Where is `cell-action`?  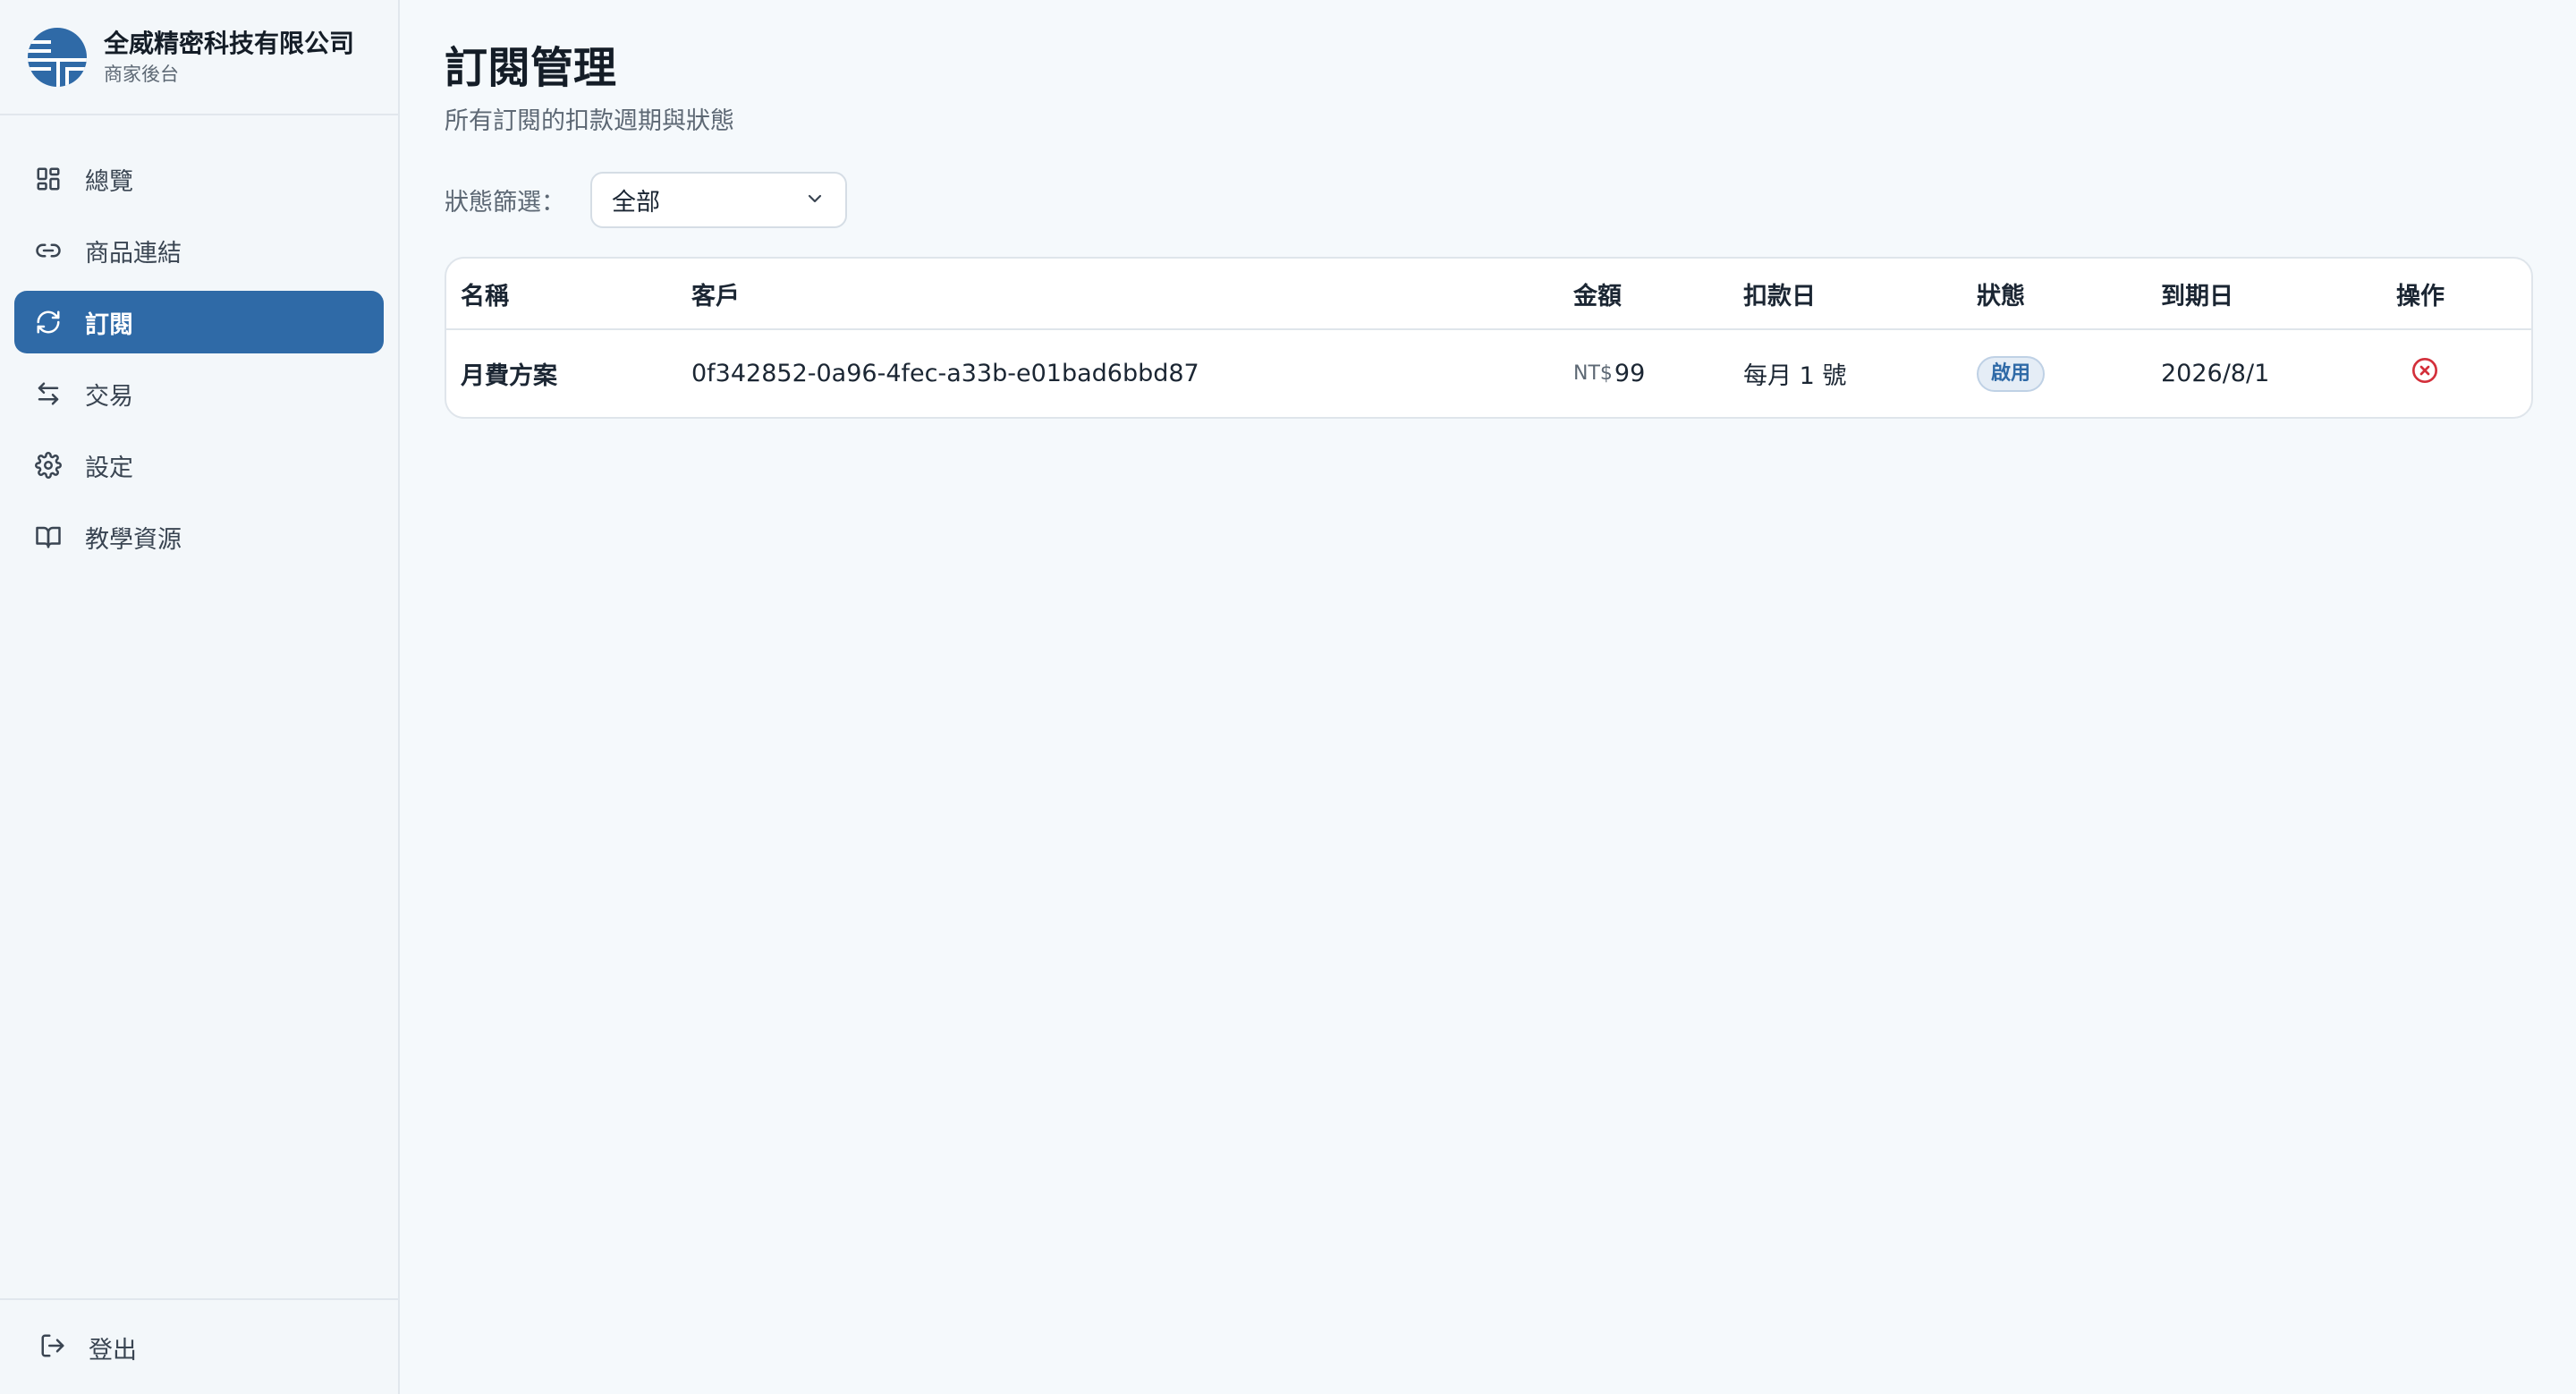
cell-action is located at coordinates (2422, 373).